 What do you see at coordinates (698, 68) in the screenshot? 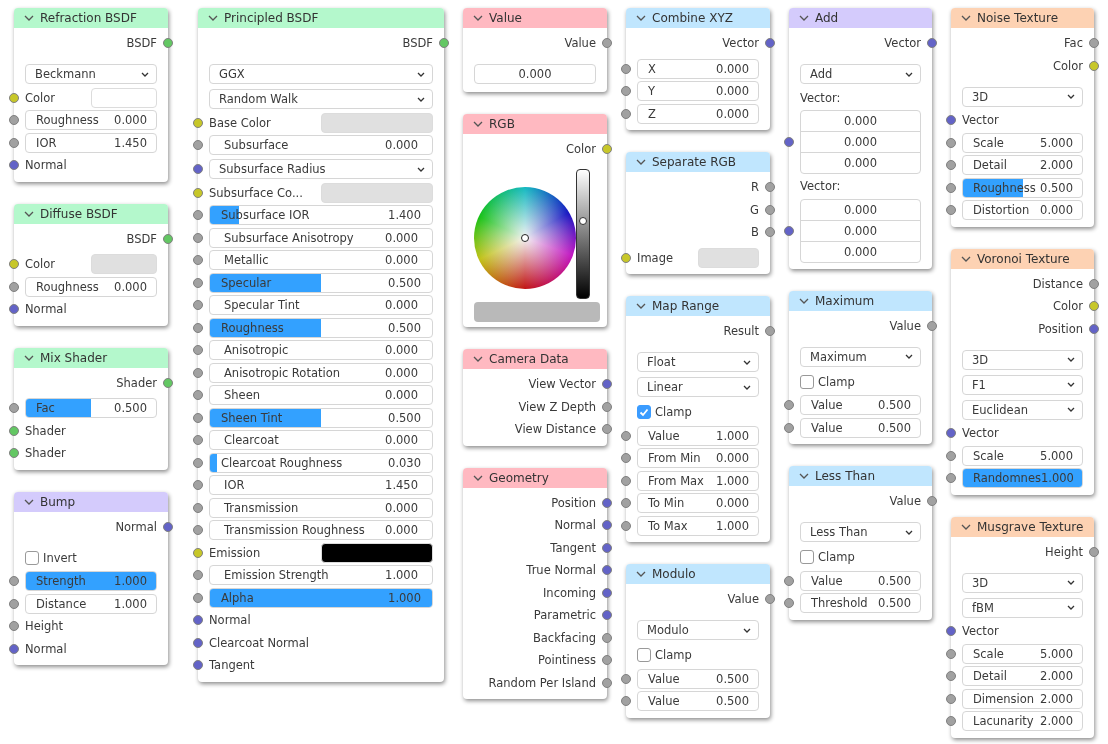
I see `number-field: X 0.000` at bounding box center [698, 68].